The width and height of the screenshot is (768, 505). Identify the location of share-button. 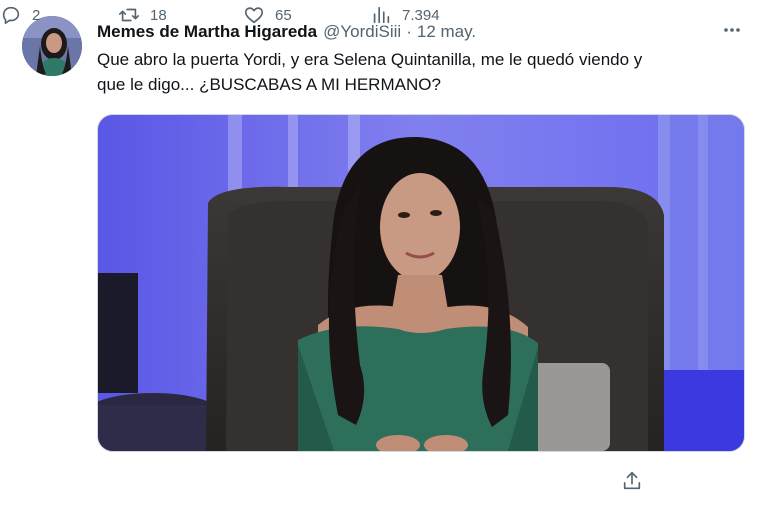
(632, 481).